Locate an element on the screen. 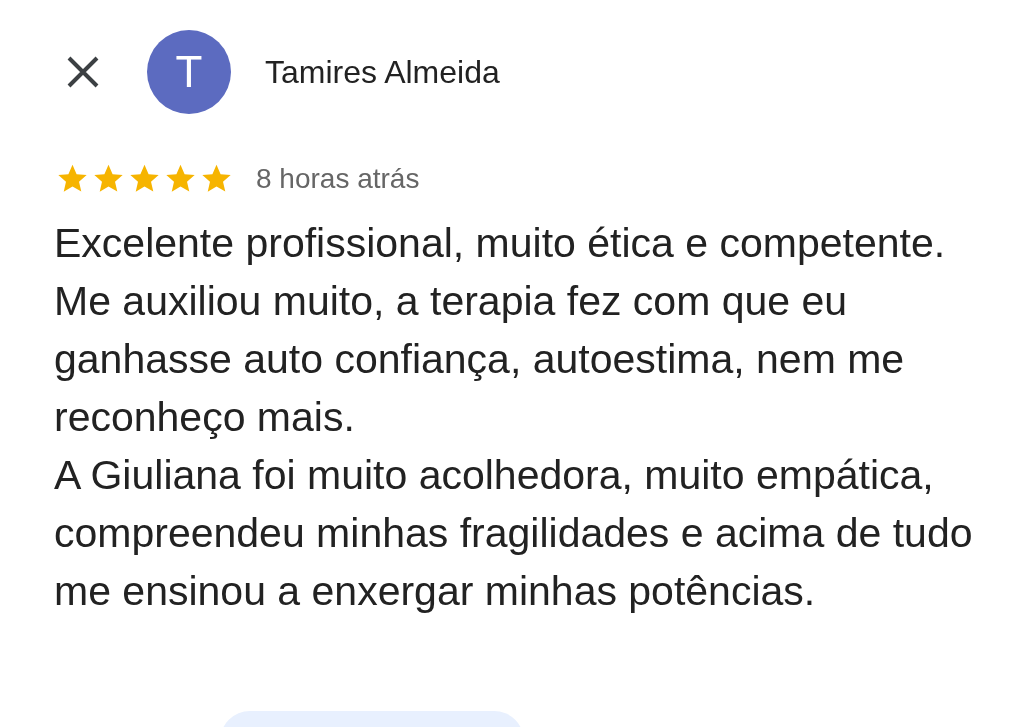  close-icon is located at coordinates (83, 72).